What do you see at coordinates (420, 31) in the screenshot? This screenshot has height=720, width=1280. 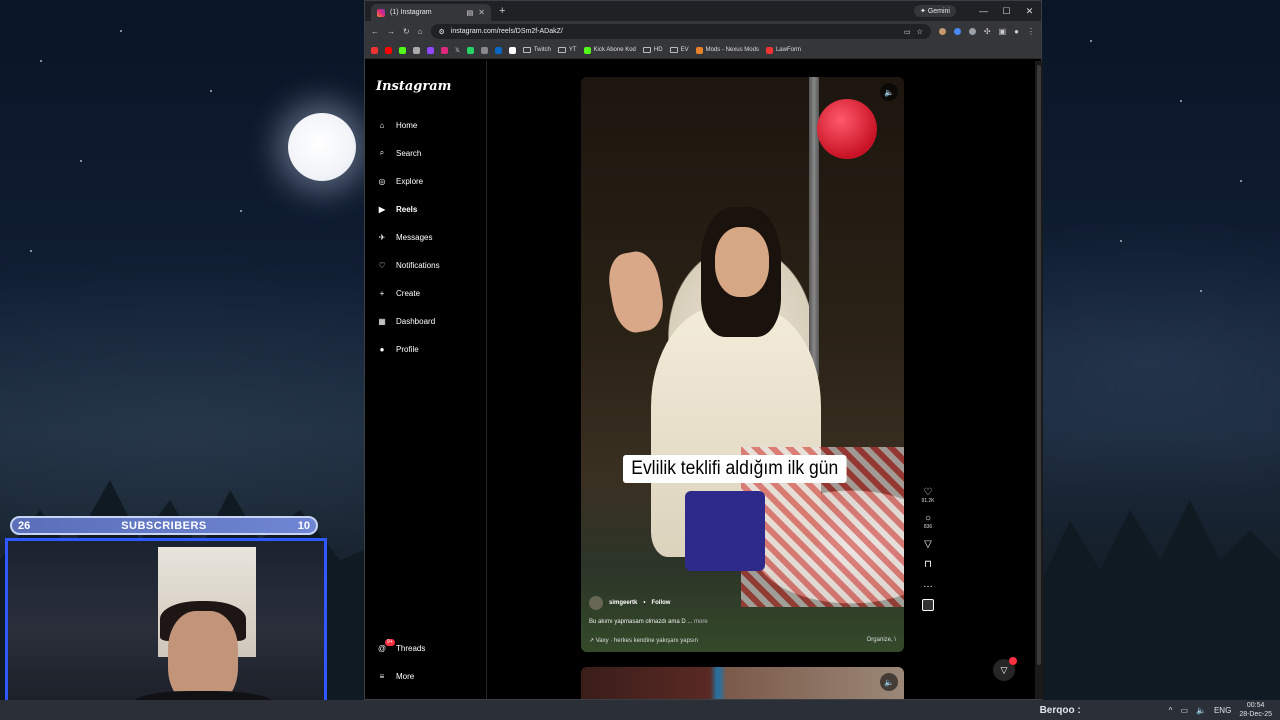 I see `home-icon: ⌂` at bounding box center [420, 31].